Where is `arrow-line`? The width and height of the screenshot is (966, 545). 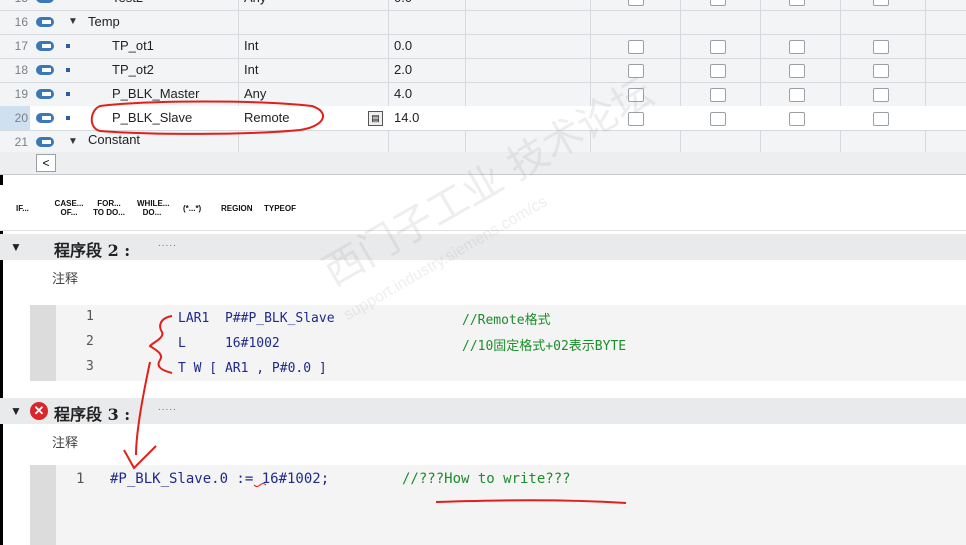 arrow-line is located at coordinates (143, 408).